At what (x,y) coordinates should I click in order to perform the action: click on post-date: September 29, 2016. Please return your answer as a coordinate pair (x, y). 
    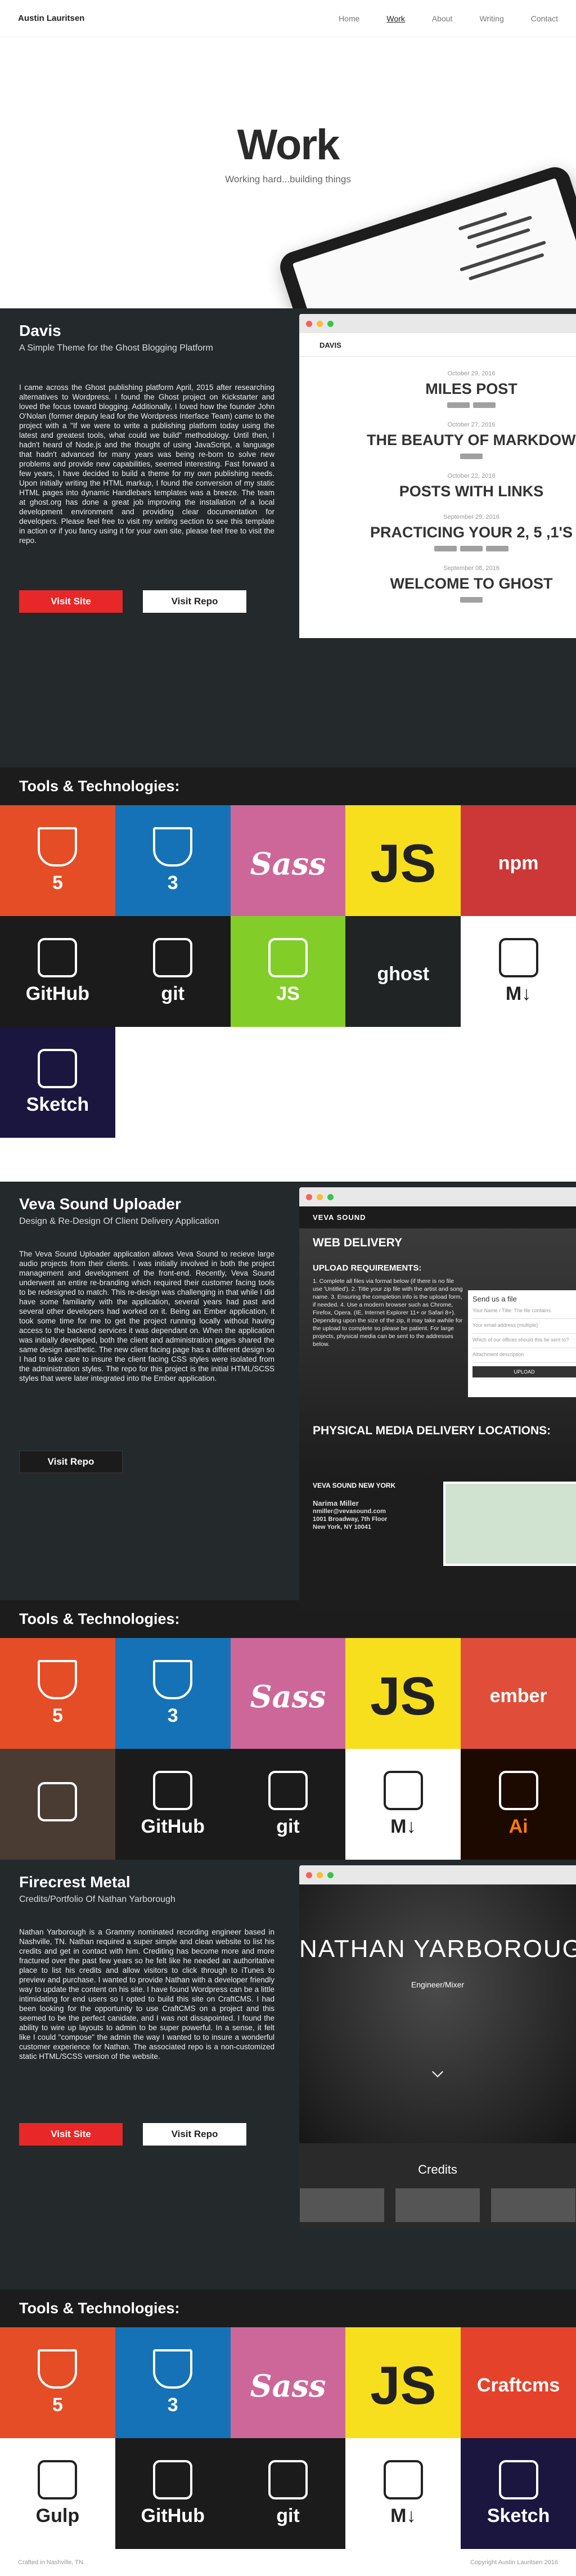
    Looking at the image, I should click on (471, 517).